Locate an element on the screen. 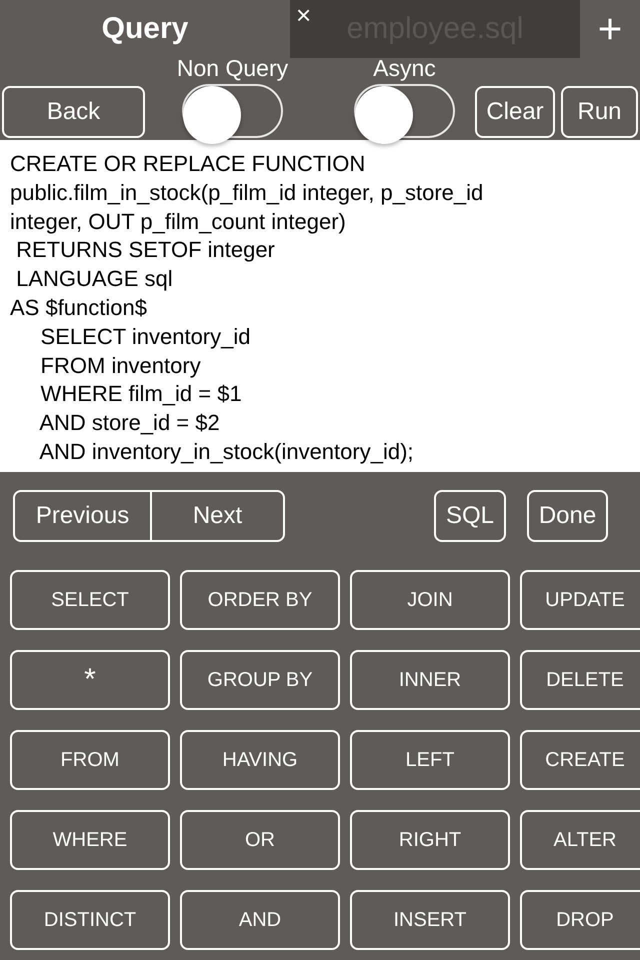  keyword-key: INNER is located at coordinates (430, 680).